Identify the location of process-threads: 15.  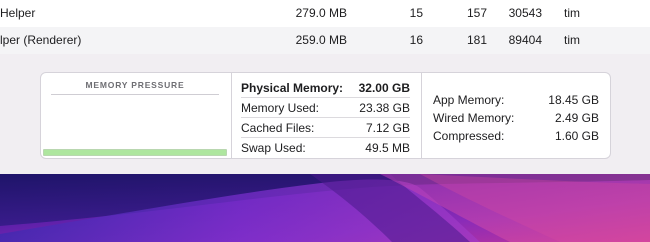
(416, 13).